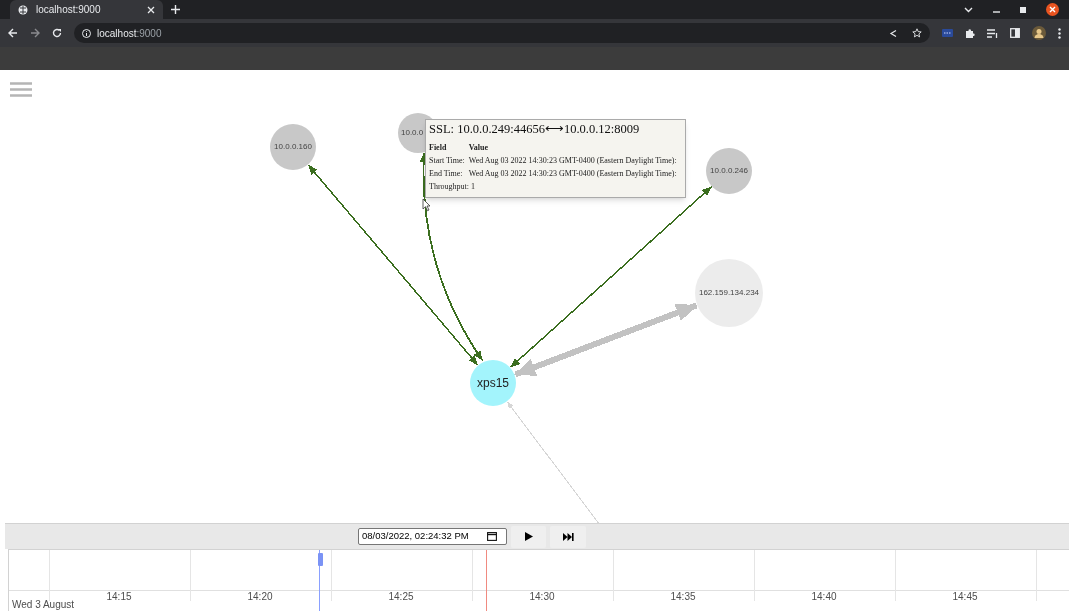  What do you see at coordinates (1059, 33) in the screenshot?
I see `menu-dots-icon` at bounding box center [1059, 33].